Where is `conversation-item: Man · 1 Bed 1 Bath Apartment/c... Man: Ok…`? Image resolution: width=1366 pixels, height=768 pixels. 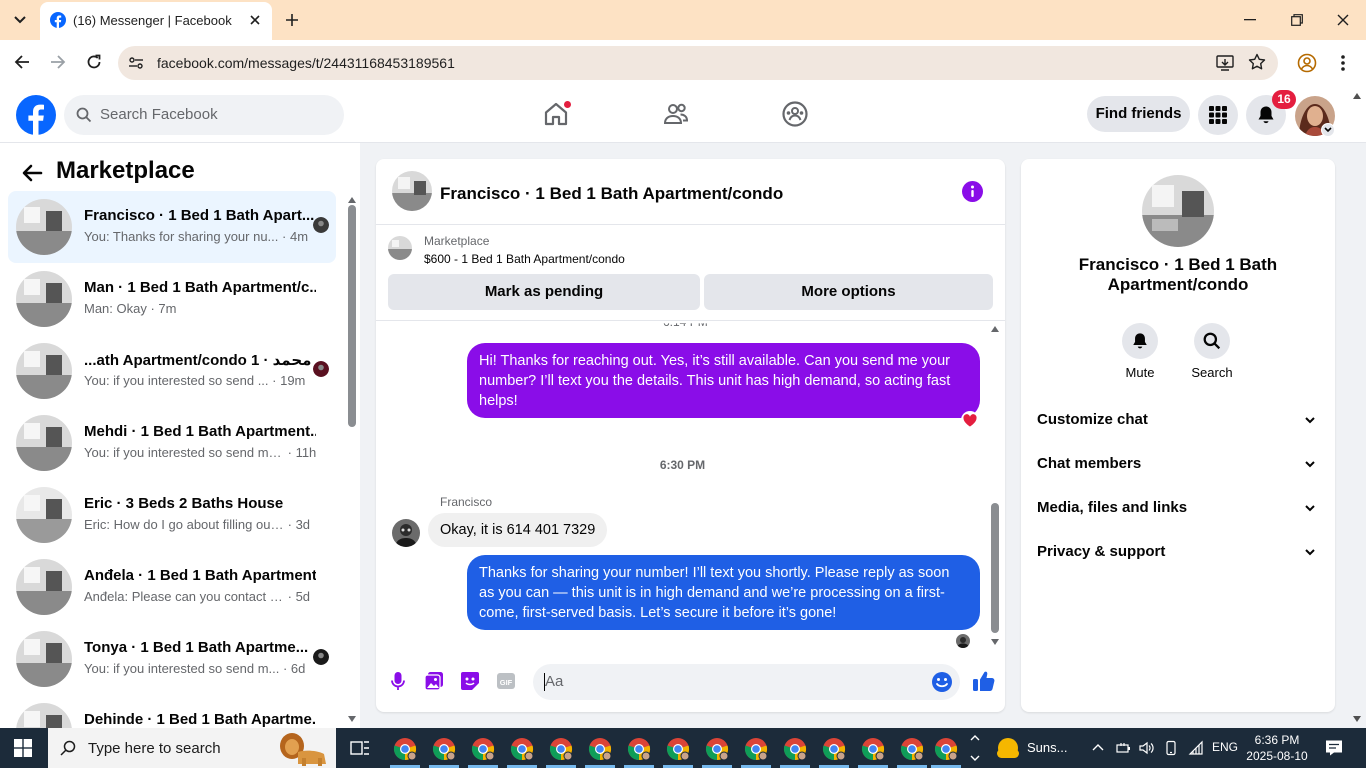
conversation-item: Man · 1 Bed 1 Bath Apartment/c... Man: Ok… is located at coordinates (172, 299).